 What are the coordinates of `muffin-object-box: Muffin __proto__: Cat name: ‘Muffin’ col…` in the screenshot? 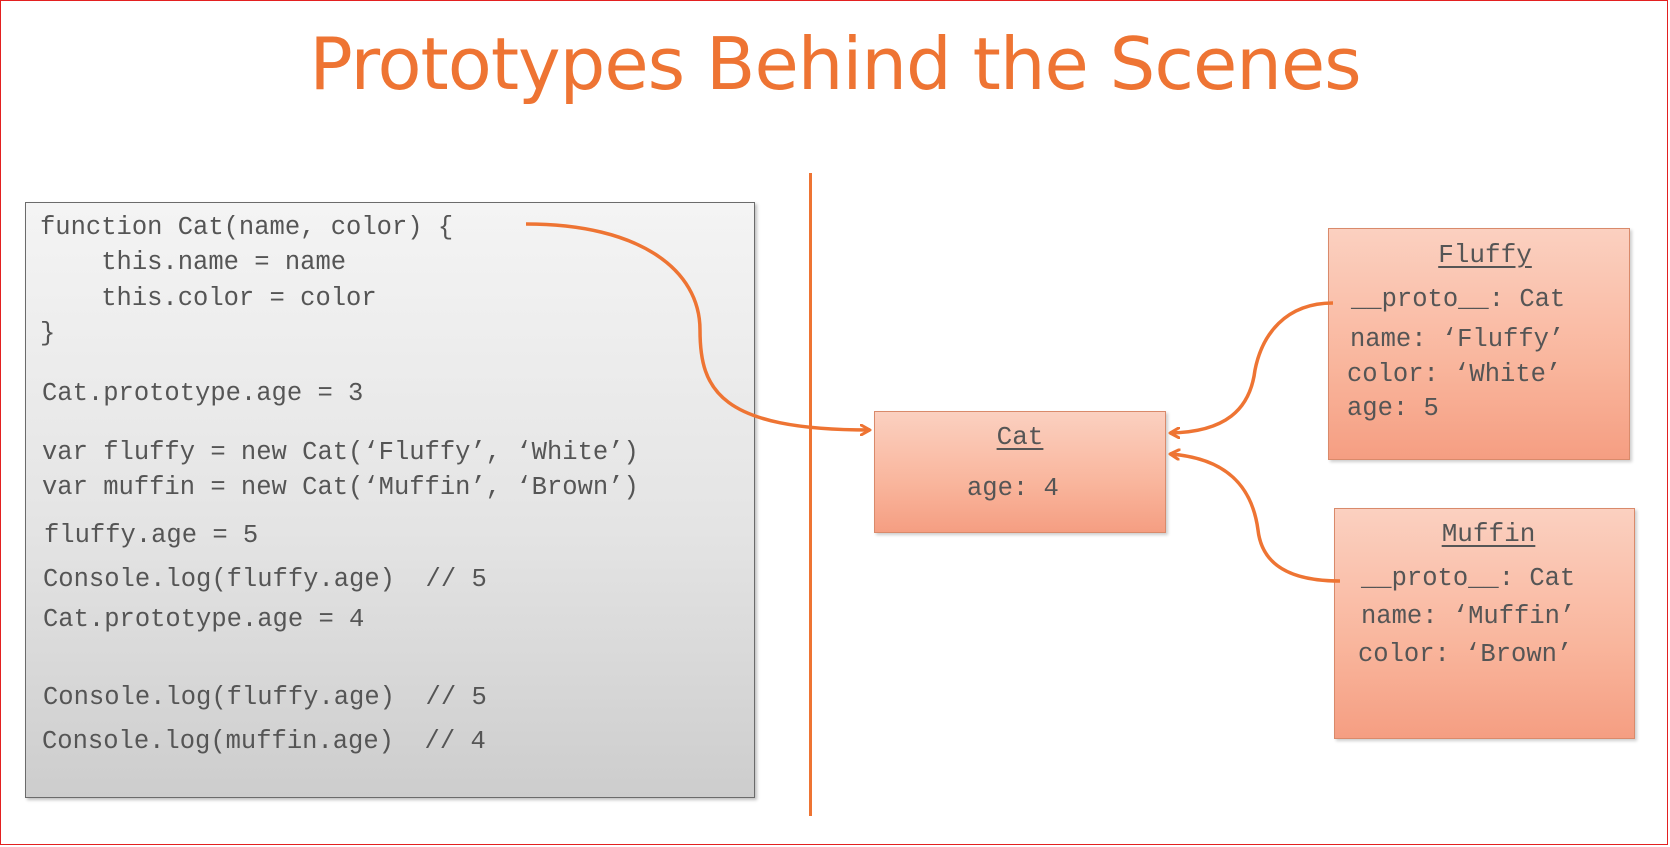 It's located at (1484, 623).